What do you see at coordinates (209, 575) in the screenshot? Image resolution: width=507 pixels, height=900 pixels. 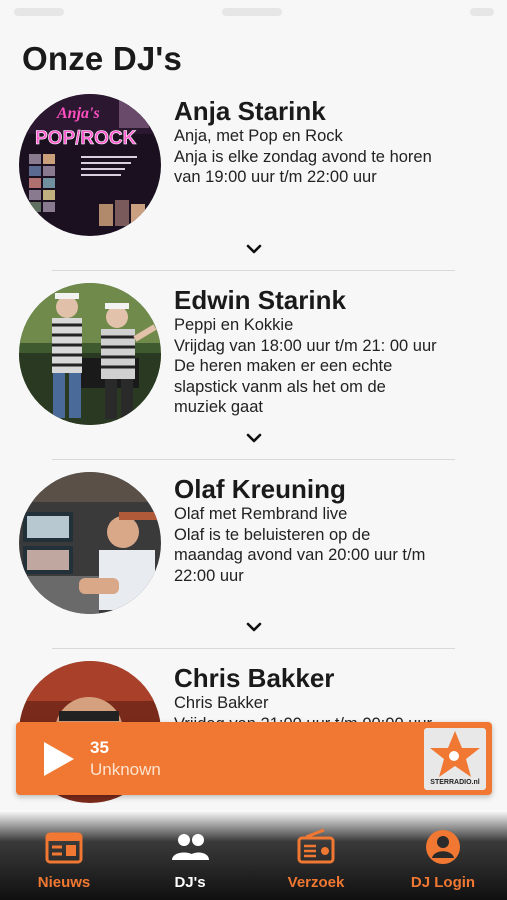 I see `dj-text-line: 22:00 uur` at bounding box center [209, 575].